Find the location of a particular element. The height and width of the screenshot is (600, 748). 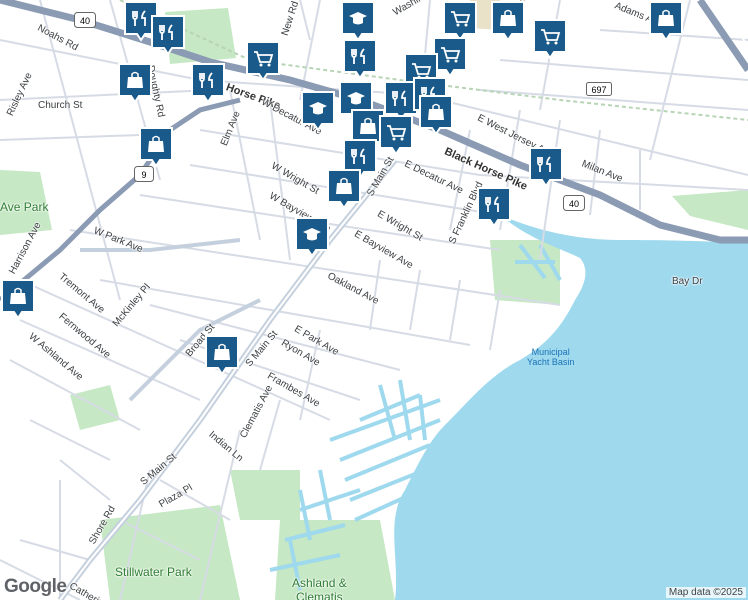

state-route-shield: 697 is located at coordinates (599, 91).